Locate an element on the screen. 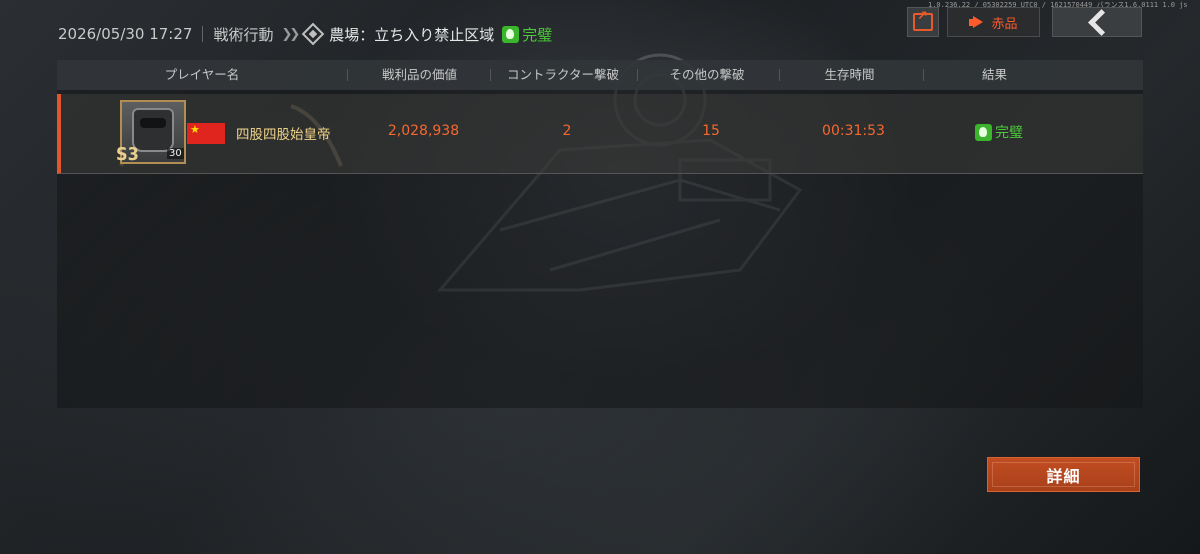 This screenshot has width=1200, height=554. share-icon is located at coordinates (923, 20).